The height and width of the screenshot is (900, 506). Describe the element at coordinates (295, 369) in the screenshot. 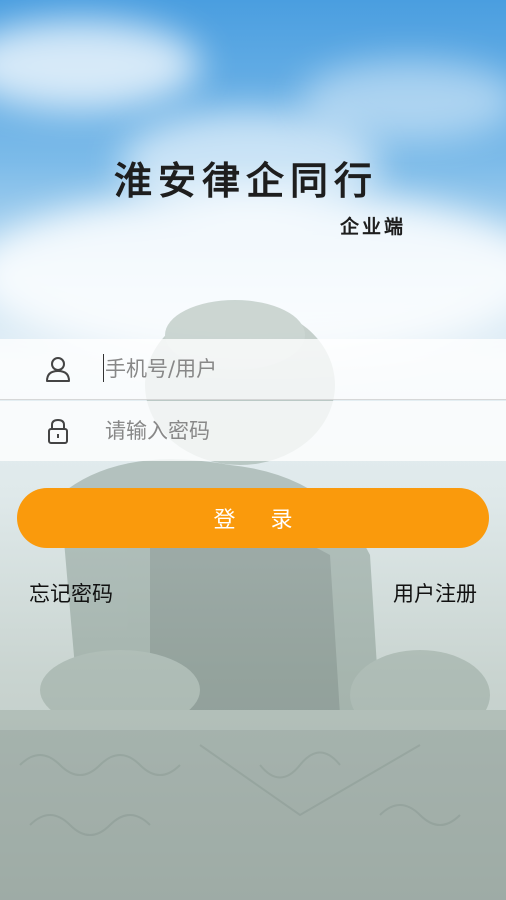

I see `username-input` at that location.